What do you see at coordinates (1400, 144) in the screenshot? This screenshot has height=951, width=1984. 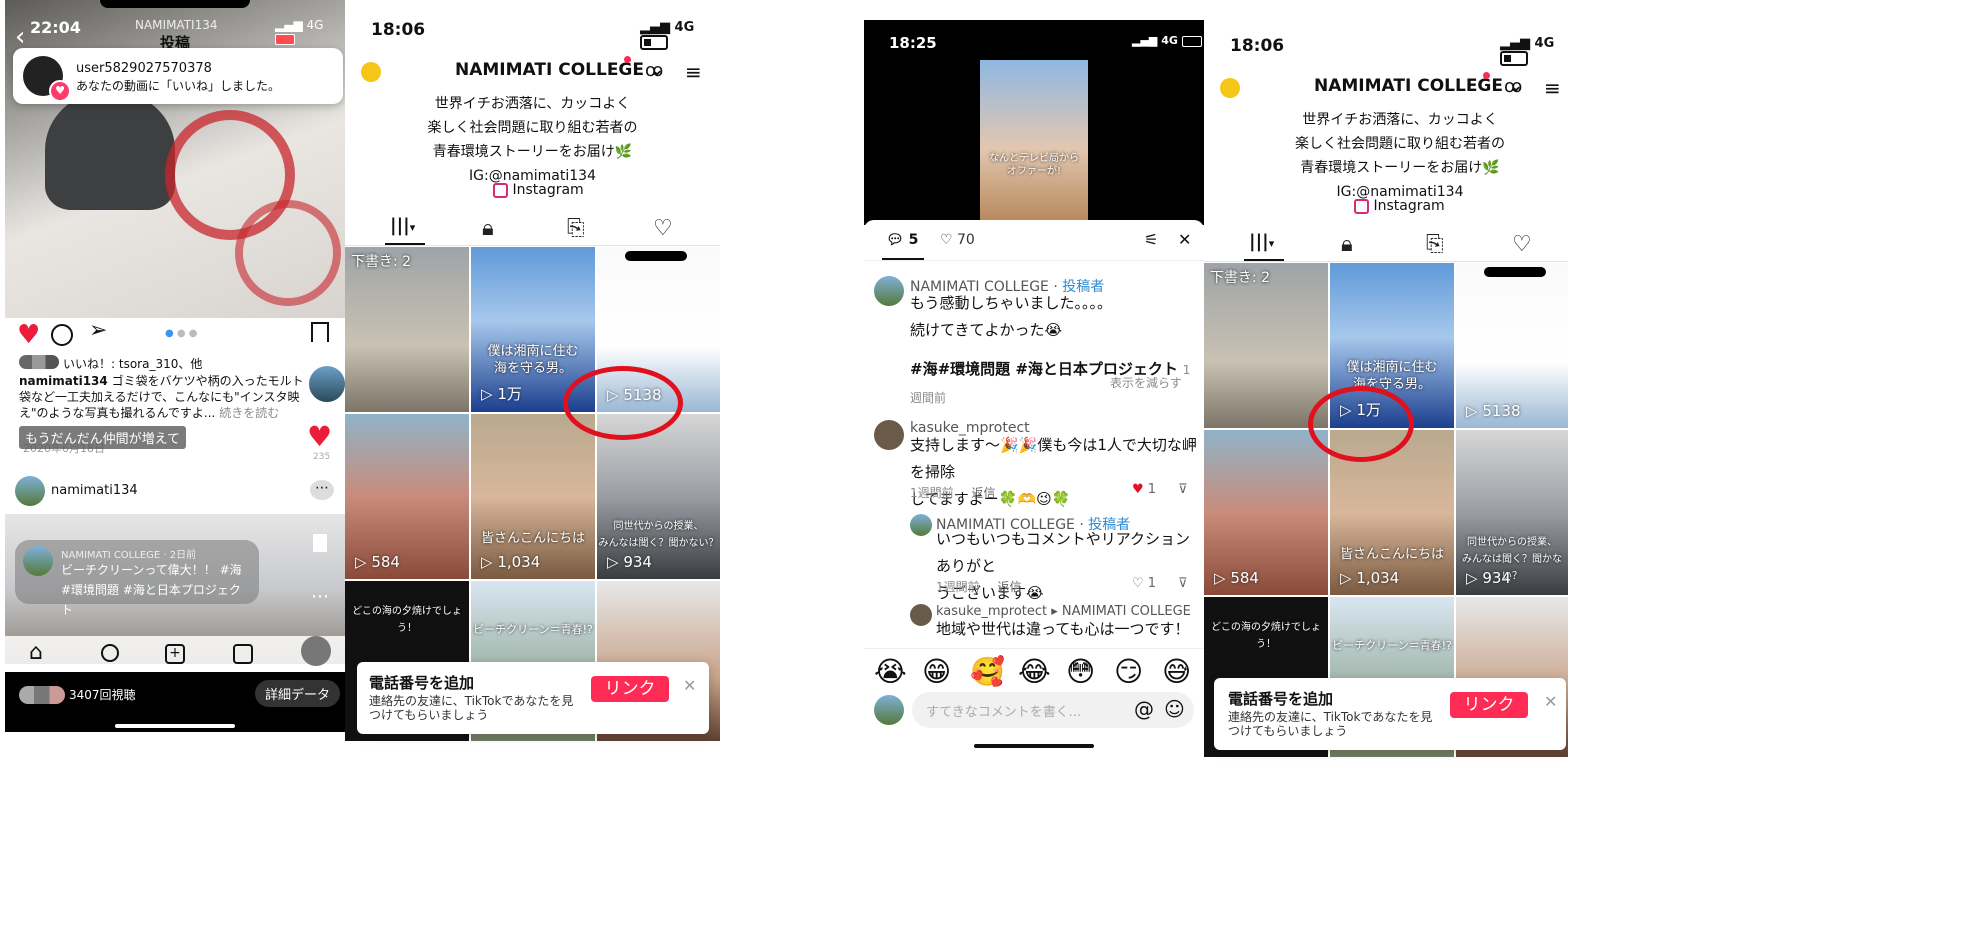 I see `bio-line: 楽しく社会問題に取り組む若者の` at bounding box center [1400, 144].